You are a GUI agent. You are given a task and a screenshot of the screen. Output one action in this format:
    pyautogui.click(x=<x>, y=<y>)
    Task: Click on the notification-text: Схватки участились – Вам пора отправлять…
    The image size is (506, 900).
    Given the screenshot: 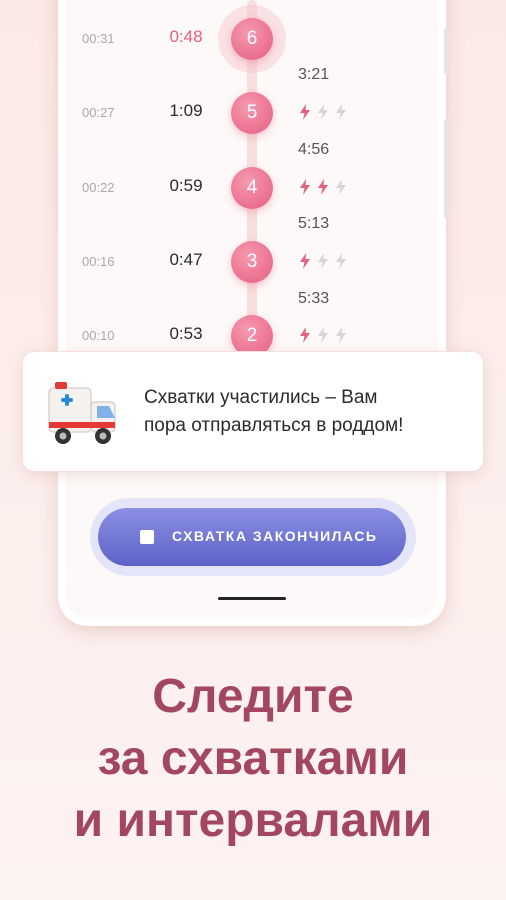 What is the action you would take?
    pyautogui.click(x=309, y=412)
    